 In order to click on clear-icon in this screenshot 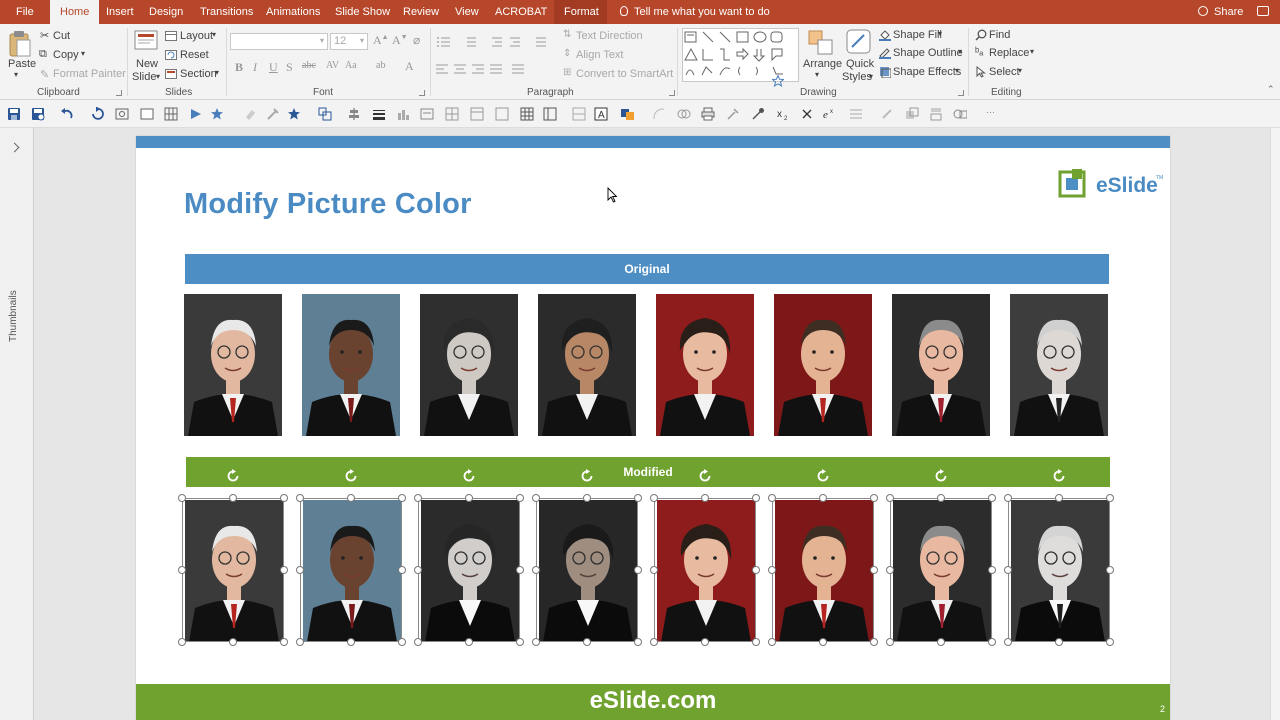, I will do `click(807, 114)`.